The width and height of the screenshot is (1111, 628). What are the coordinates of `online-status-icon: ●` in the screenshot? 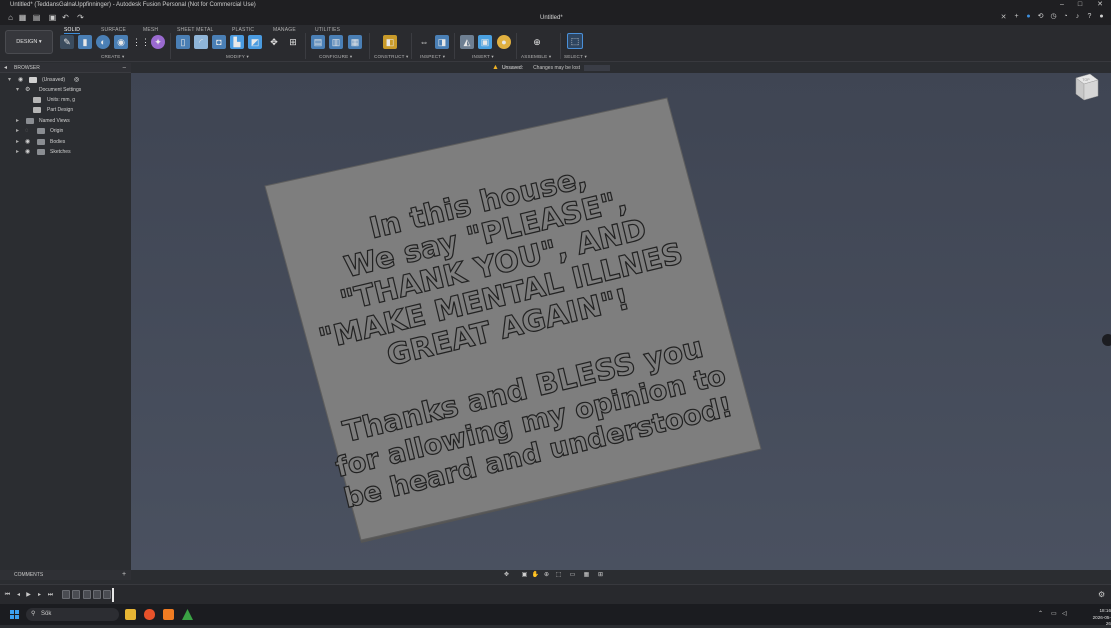 It's located at (1028, 17).